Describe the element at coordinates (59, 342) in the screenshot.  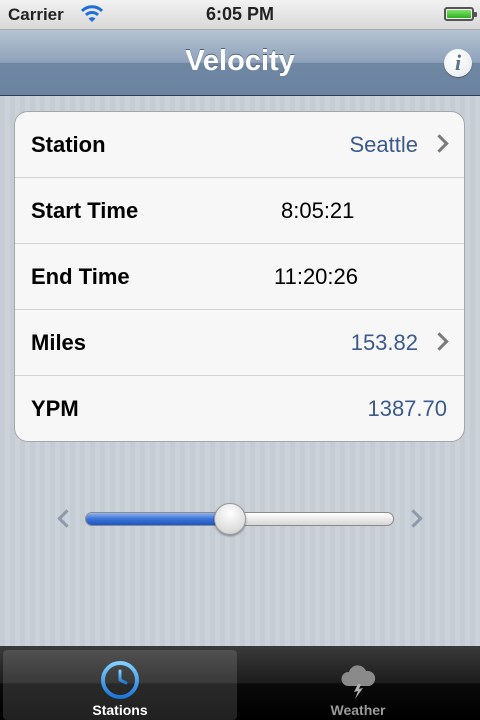
I see `row-label: Miles` at that location.